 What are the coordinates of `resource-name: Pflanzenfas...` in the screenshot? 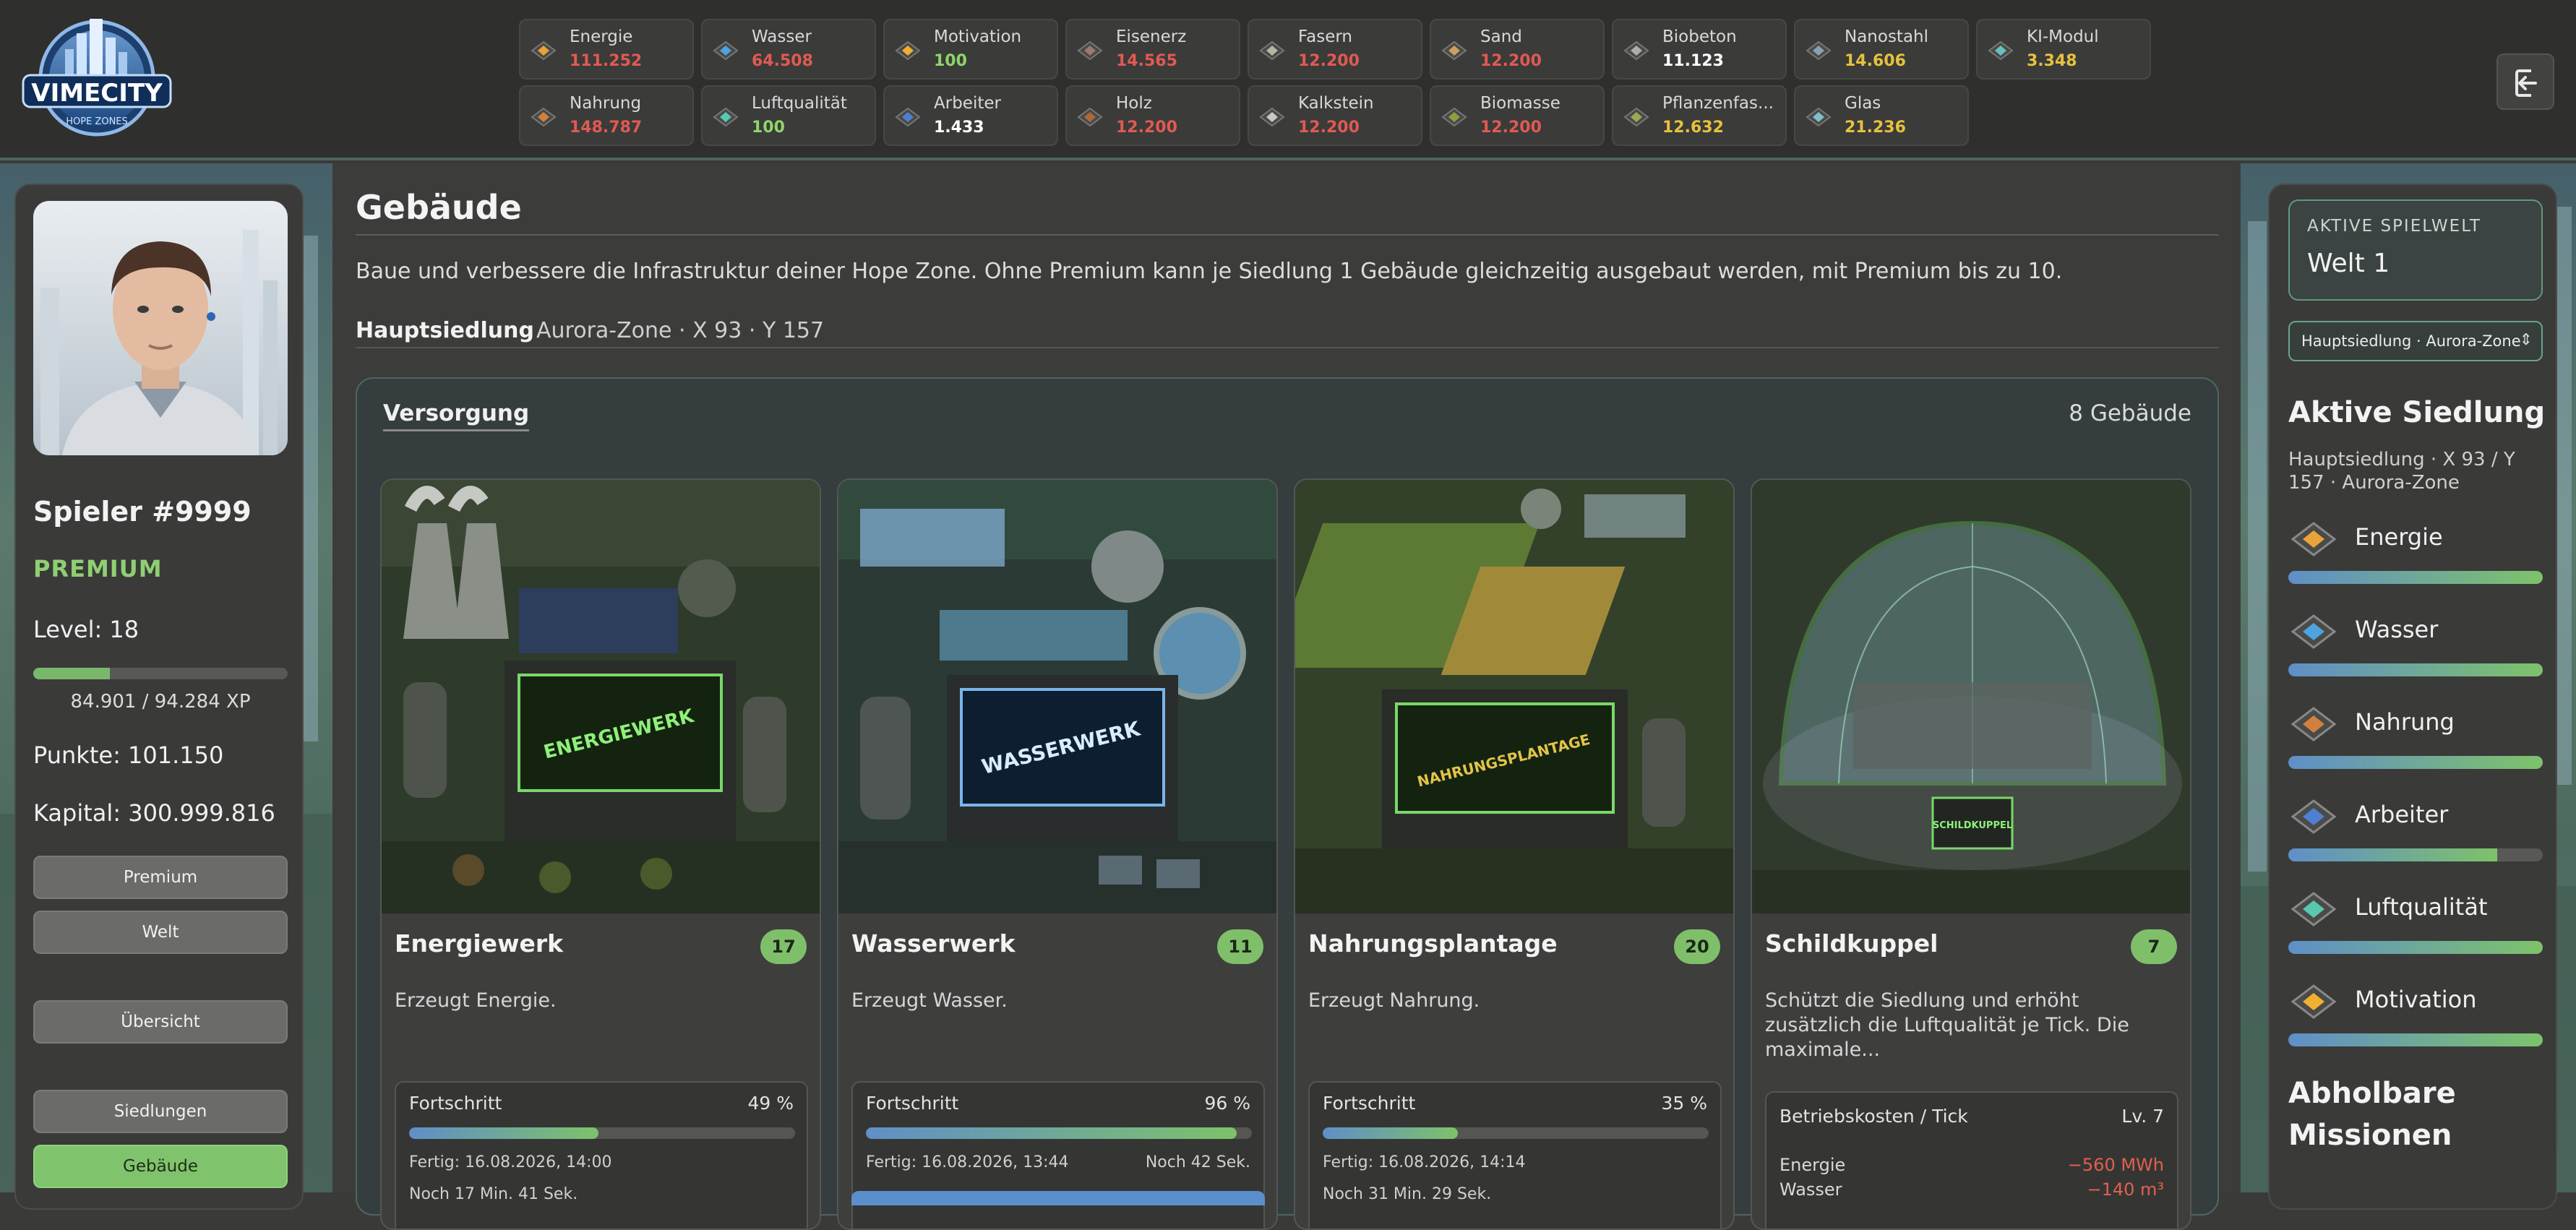 It's located at (1718, 103).